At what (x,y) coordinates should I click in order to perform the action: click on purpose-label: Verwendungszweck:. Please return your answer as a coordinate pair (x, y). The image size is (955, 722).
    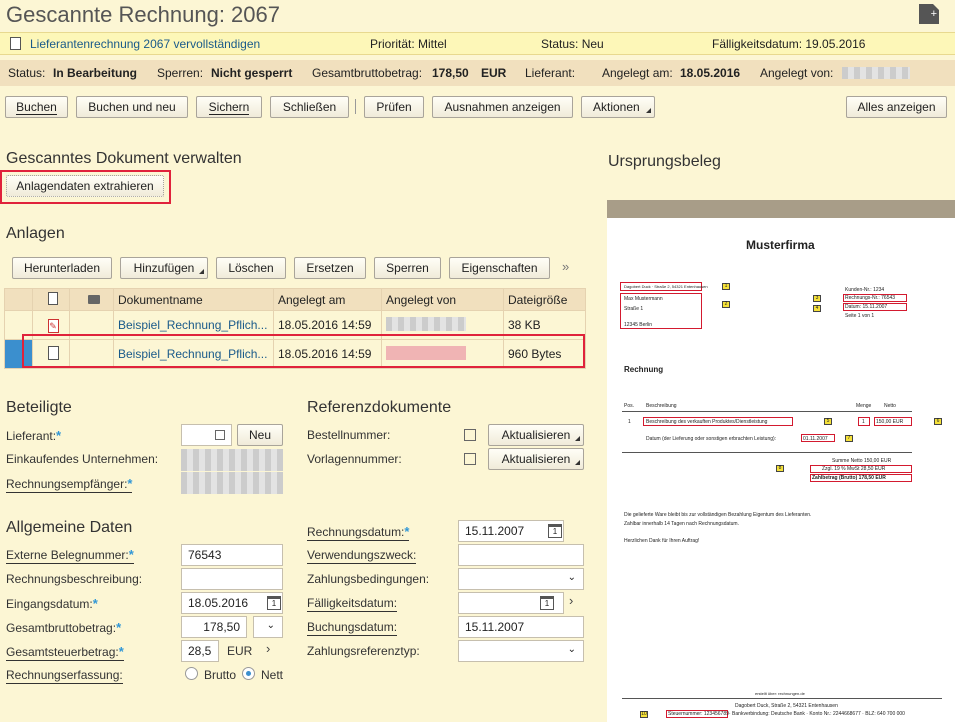
    Looking at the image, I should click on (362, 556).